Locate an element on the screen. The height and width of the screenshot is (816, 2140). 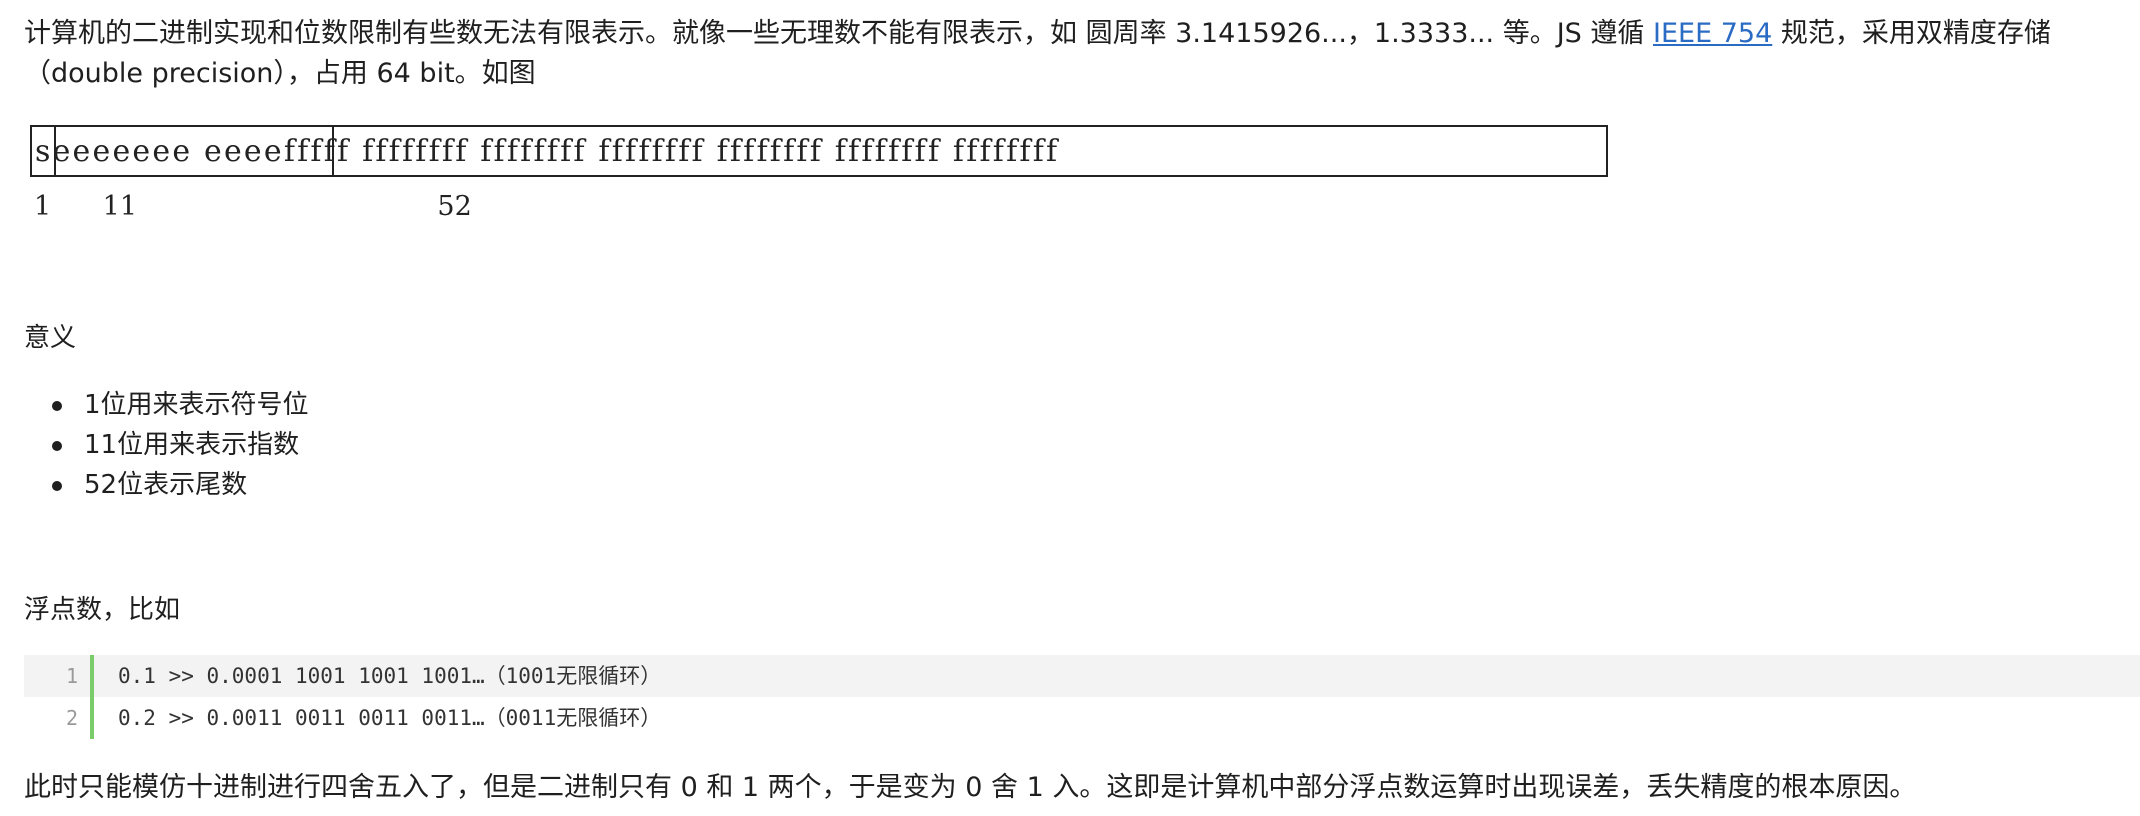
line-number: 1 is located at coordinates (71, 676).